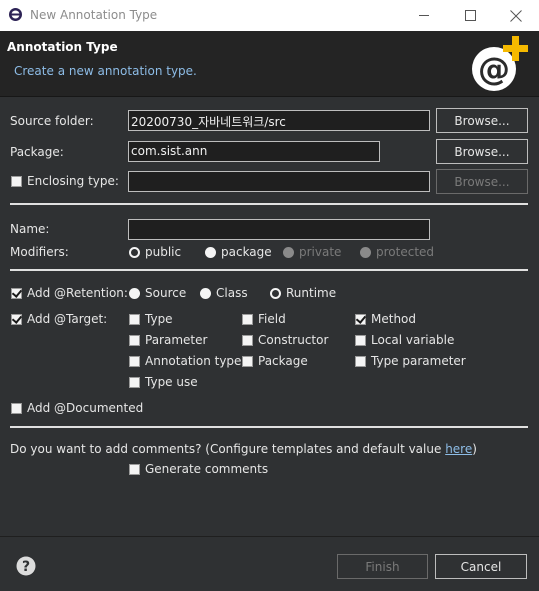 The image size is (539, 591). I want to click on target-checkbox, so click(16, 319).